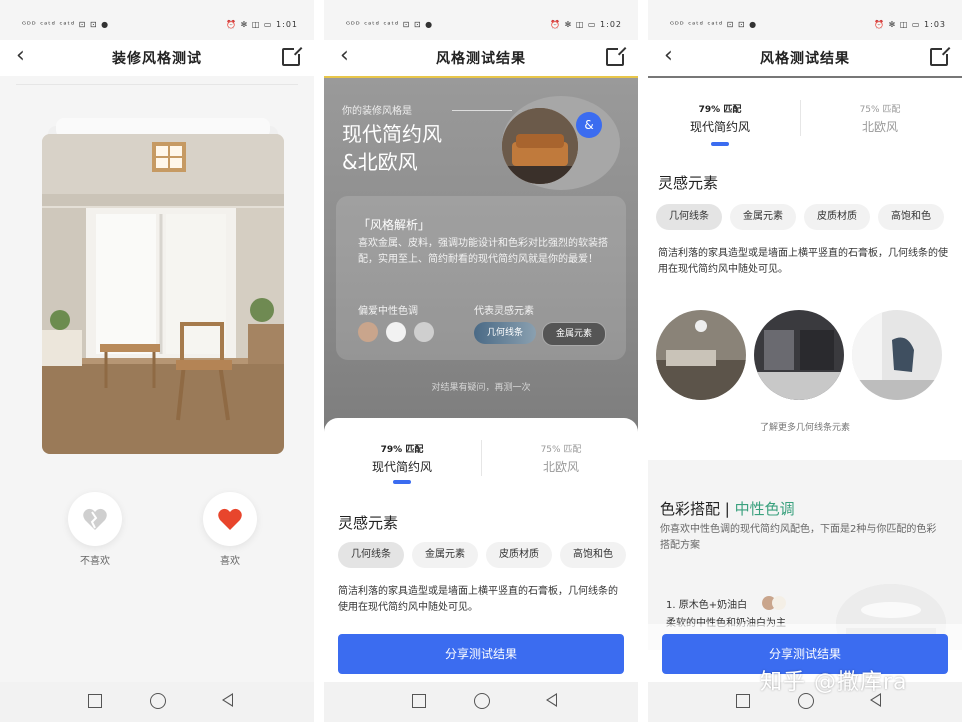  Describe the element at coordinates (834, 682) in the screenshot. I see `watermark: 知乎 @撒库ra` at that location.